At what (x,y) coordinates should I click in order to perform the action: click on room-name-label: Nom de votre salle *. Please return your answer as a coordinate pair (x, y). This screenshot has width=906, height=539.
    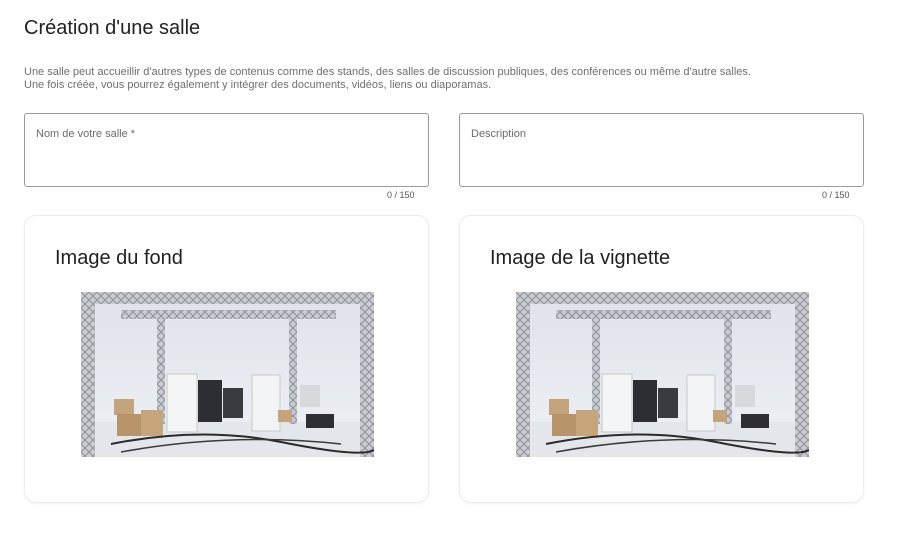
    Looking at the image, I should click on (86, 134).